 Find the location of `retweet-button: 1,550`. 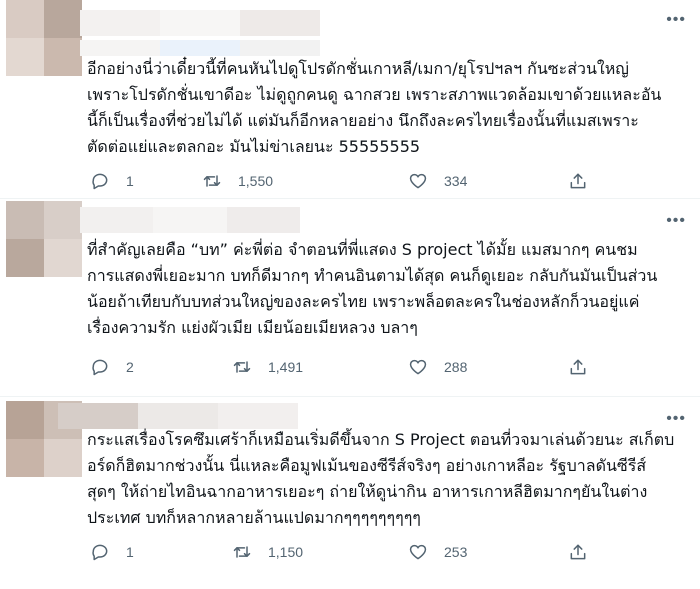

retweet-button: 1,550 is located at coordinates (237, 181).